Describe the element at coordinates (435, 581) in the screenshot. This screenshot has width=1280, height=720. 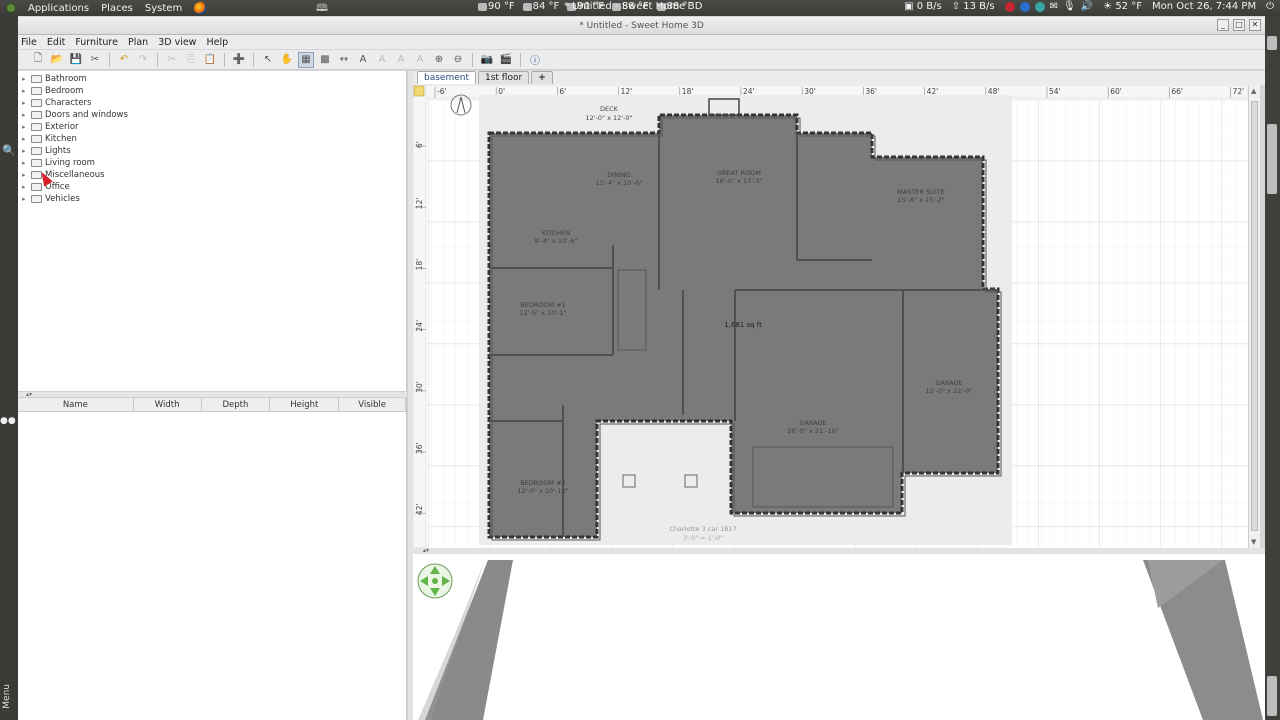
I see `navigation-arrows-icon` at that location.